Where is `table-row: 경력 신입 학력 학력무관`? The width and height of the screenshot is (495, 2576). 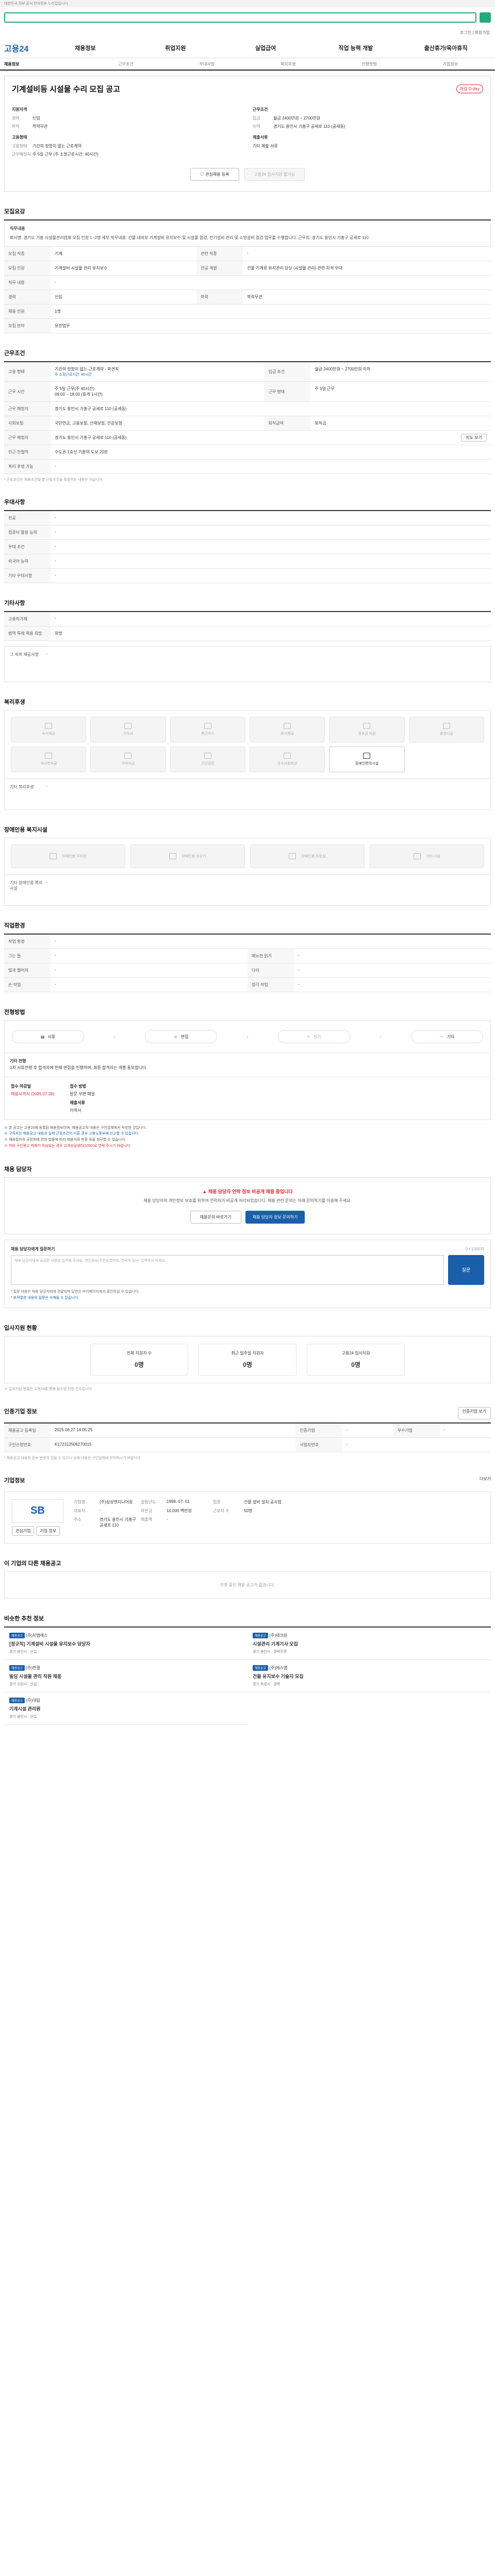
table-row: 경력 신입 학력 학력무관 is located at coordinates (247, 297).